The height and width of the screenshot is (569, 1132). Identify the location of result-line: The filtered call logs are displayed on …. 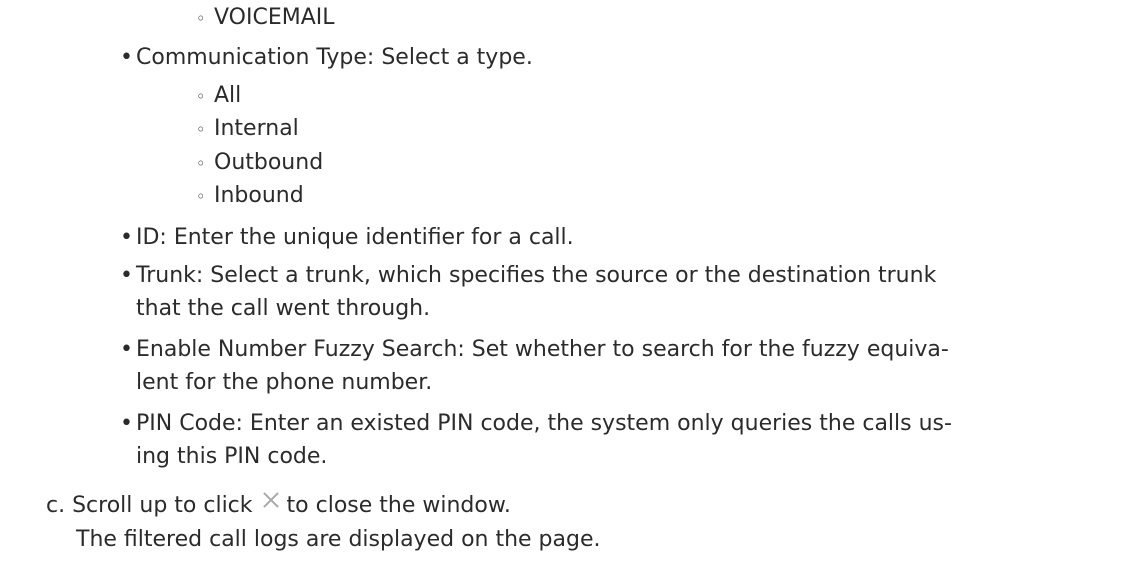
(338, 539).